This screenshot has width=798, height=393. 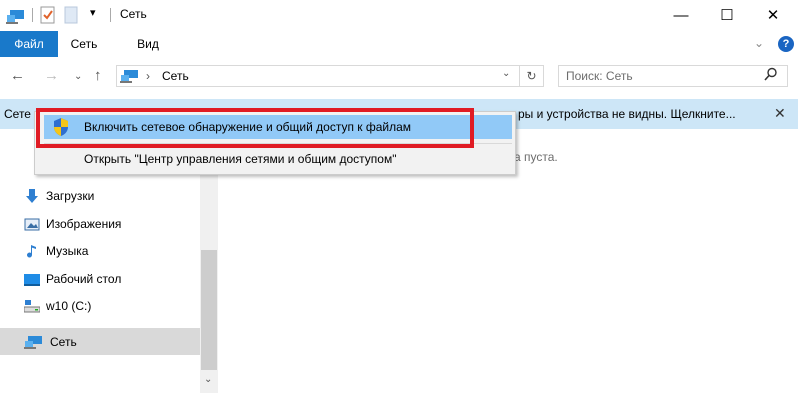 What do you see at coordinates (31, 251) in the screenshot?
I see `music-note-icon` at bounding box center [31, 251].